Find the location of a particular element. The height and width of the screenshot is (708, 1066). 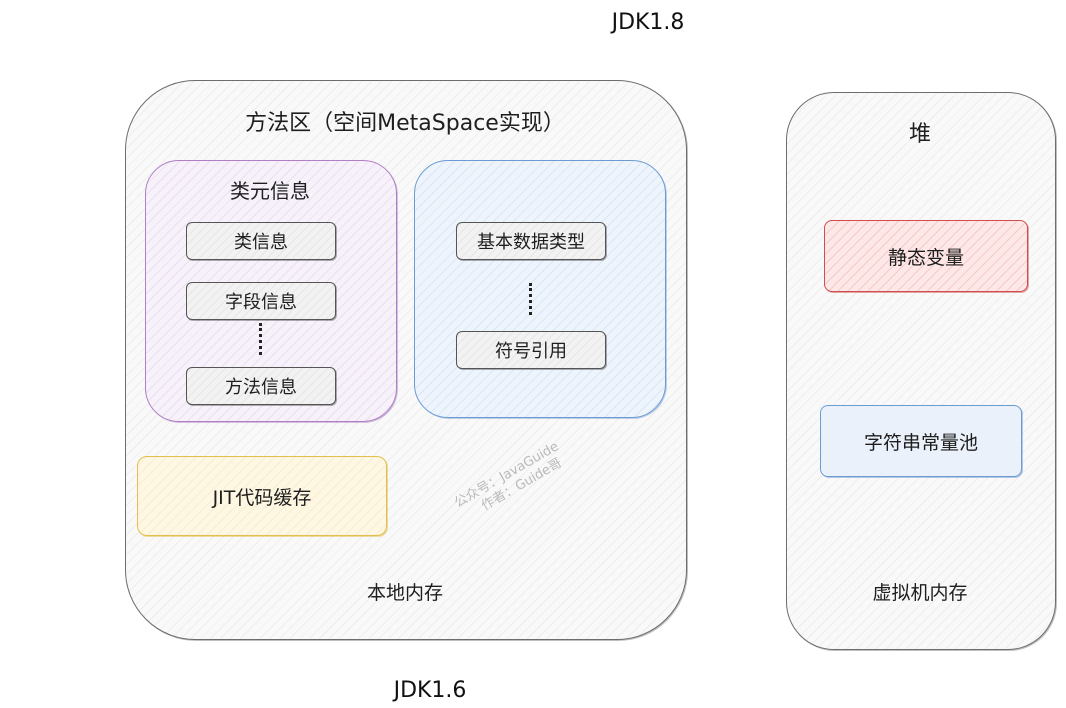

method-area-title: 方法区（空间MetaSpace实现） is located at coordinates (405, 123).